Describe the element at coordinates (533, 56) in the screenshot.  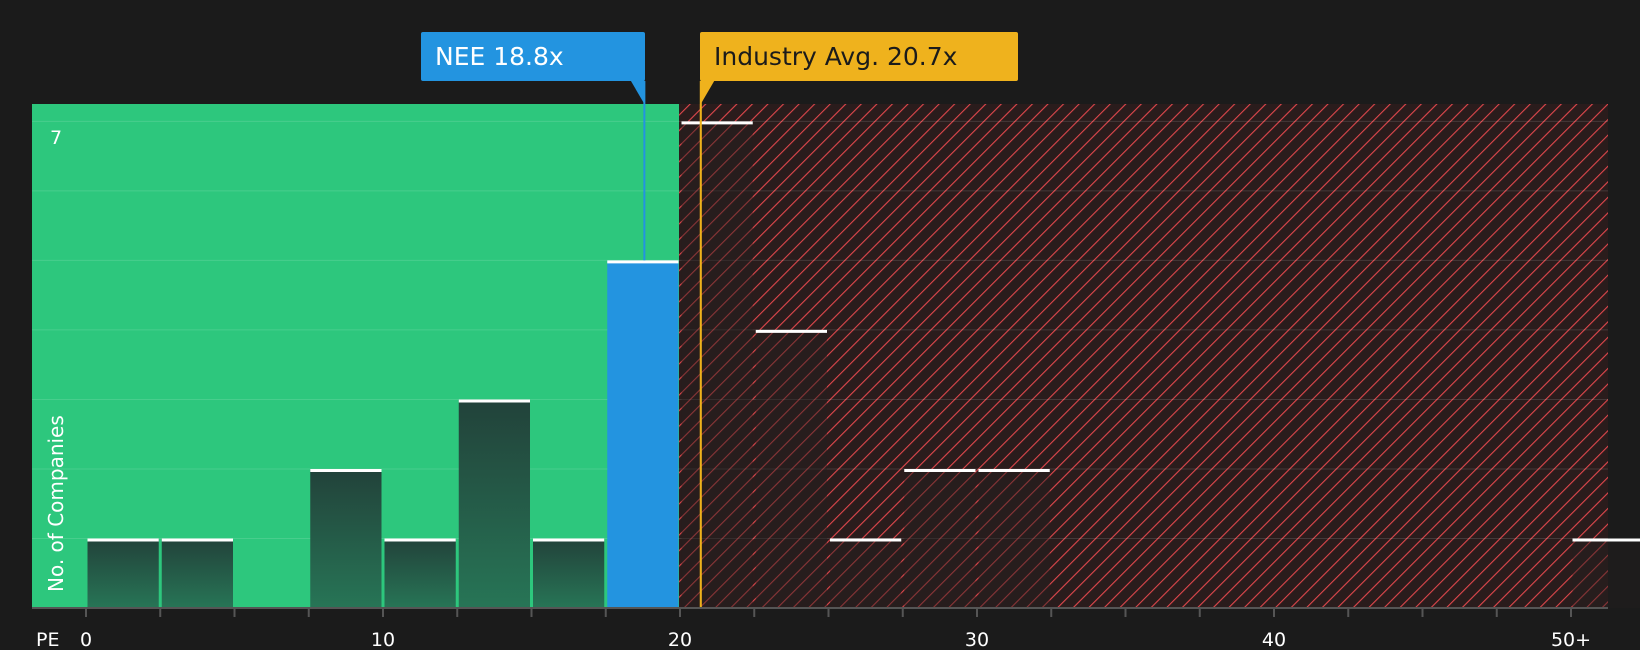
I see `company-pe-label: NEE 18.8x` at that location.